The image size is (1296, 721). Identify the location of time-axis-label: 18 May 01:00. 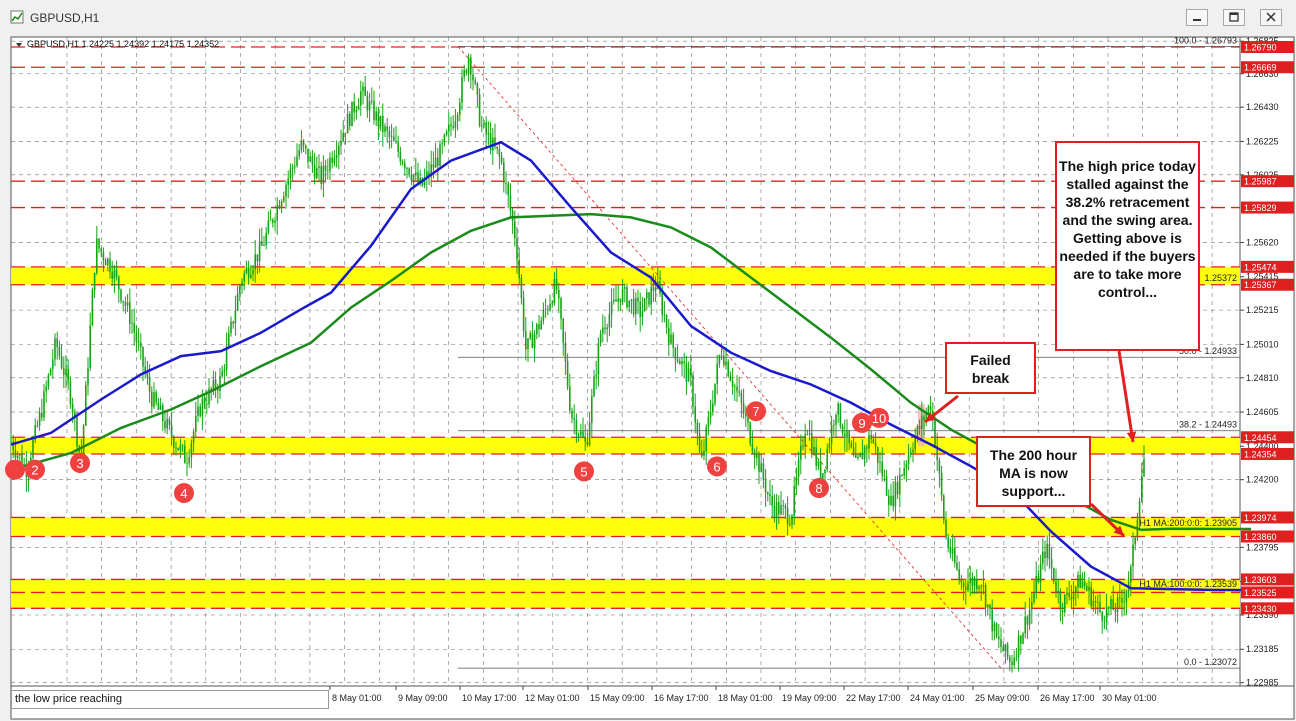
(745, 698).